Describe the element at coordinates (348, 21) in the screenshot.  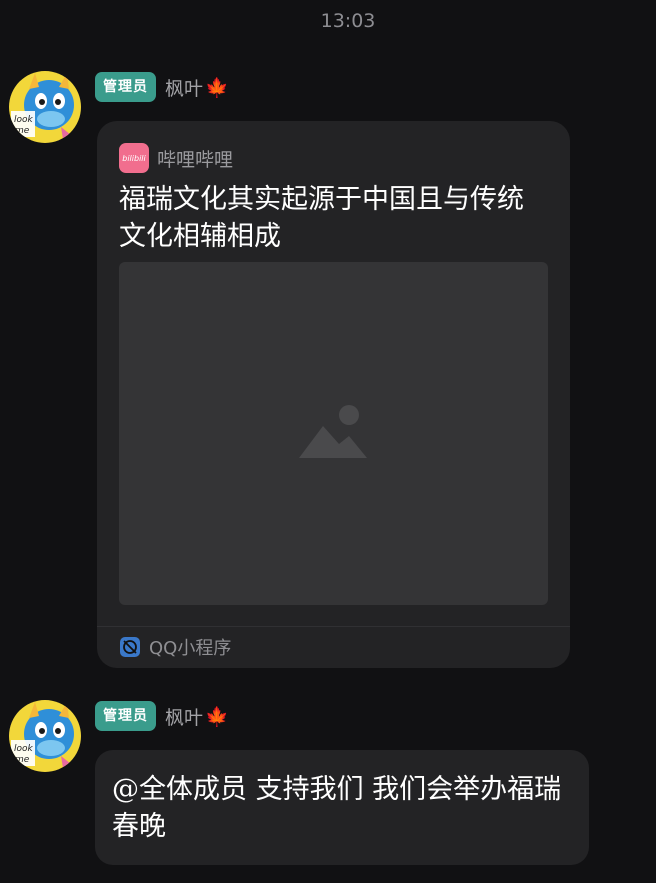
I see `message-timestamp: 13:03` at that location.